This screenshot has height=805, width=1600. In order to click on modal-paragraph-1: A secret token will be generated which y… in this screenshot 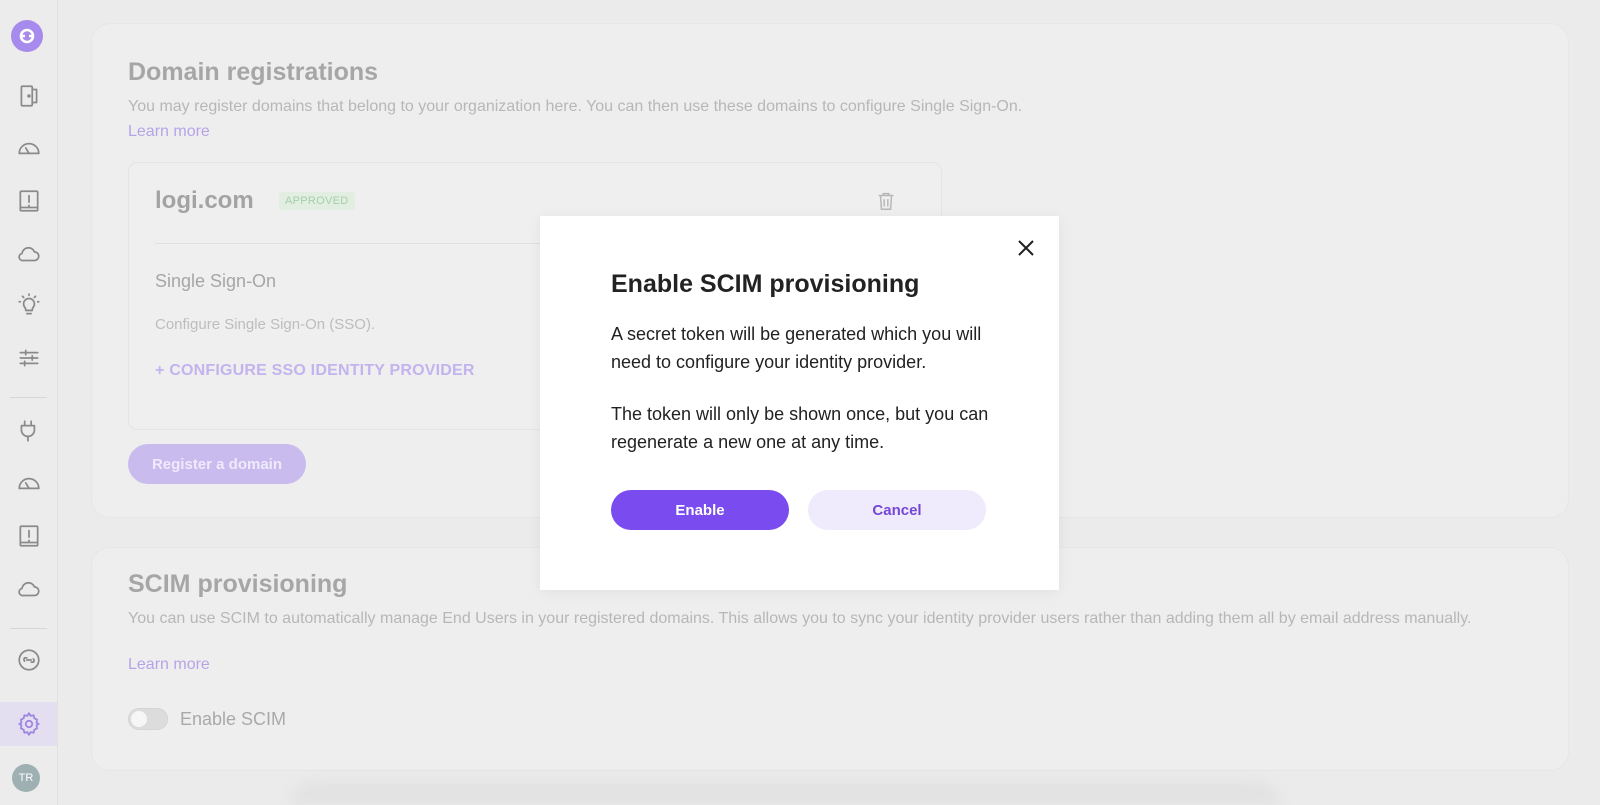, I will do `click(796, 348)`.